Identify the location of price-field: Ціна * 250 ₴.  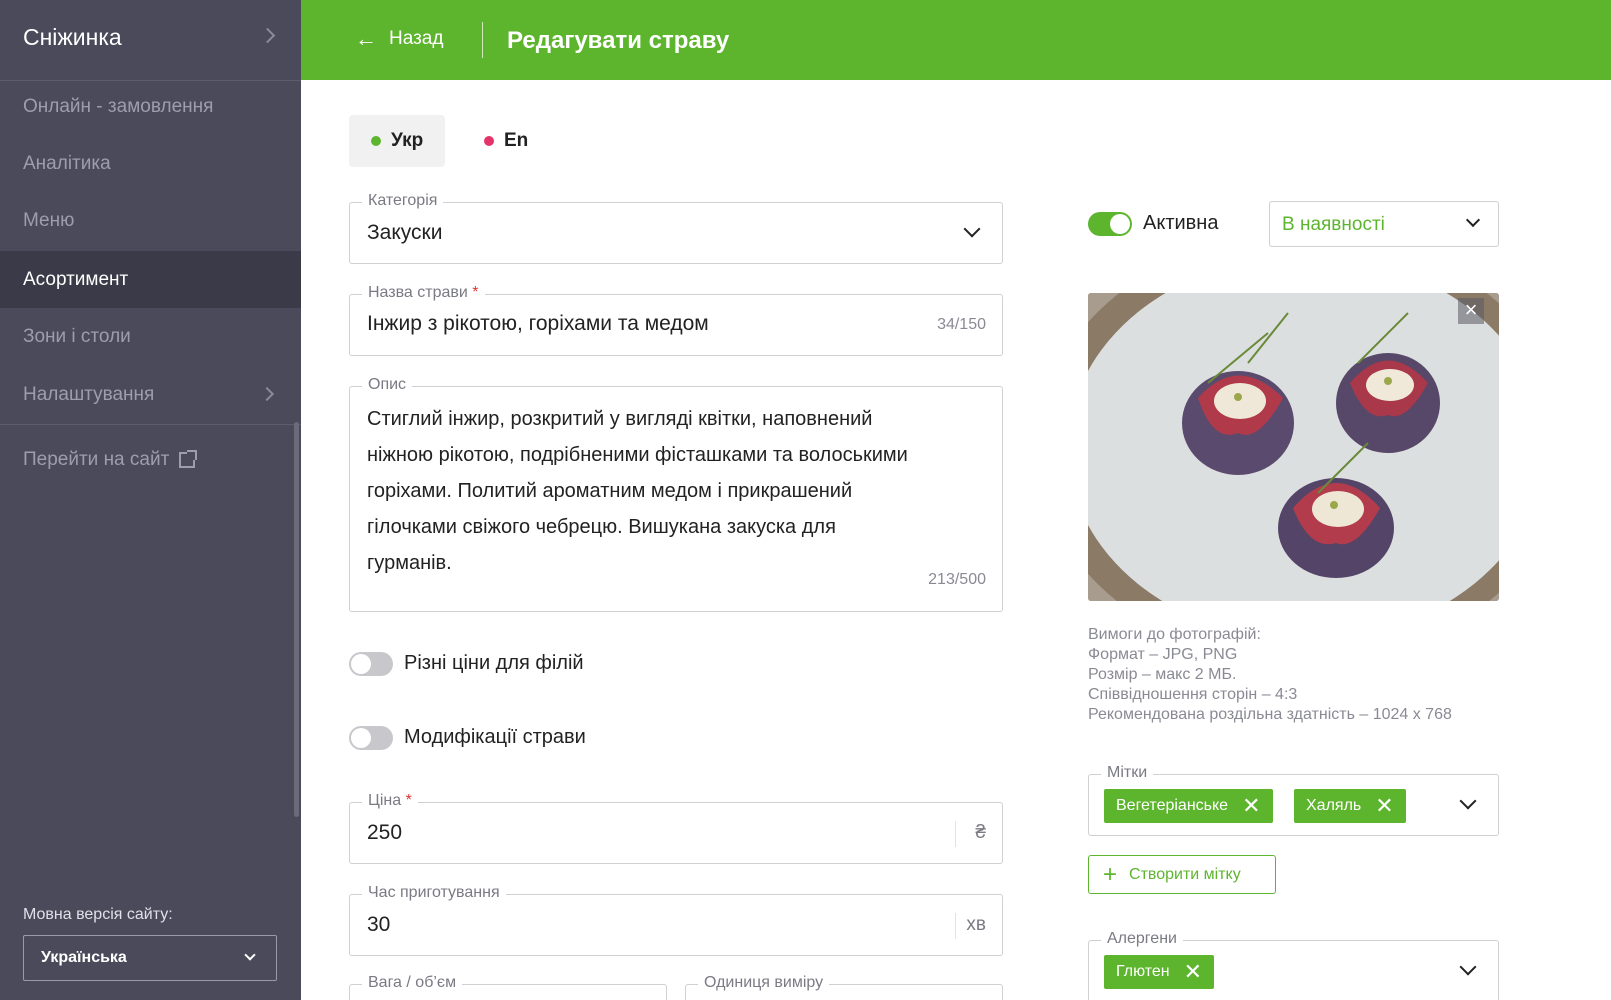
(676, 828).